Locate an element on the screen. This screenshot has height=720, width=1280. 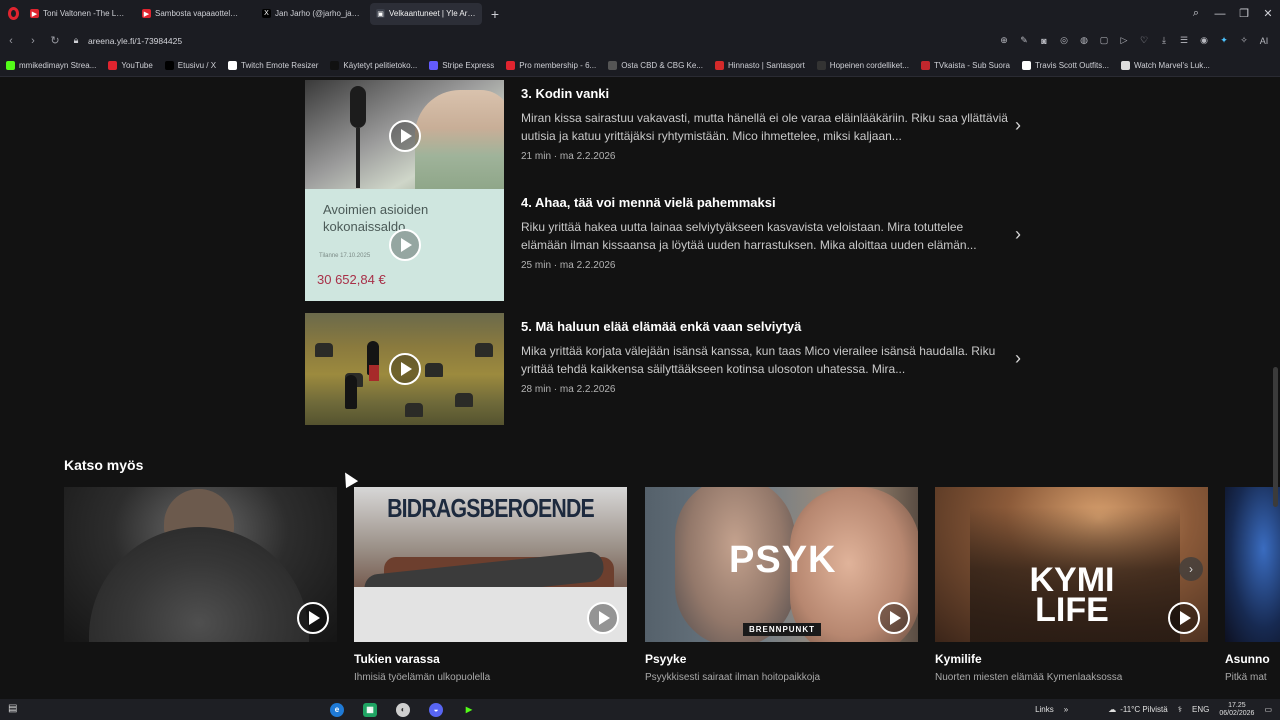
recommendation-card is located at coordinates (200, 564).